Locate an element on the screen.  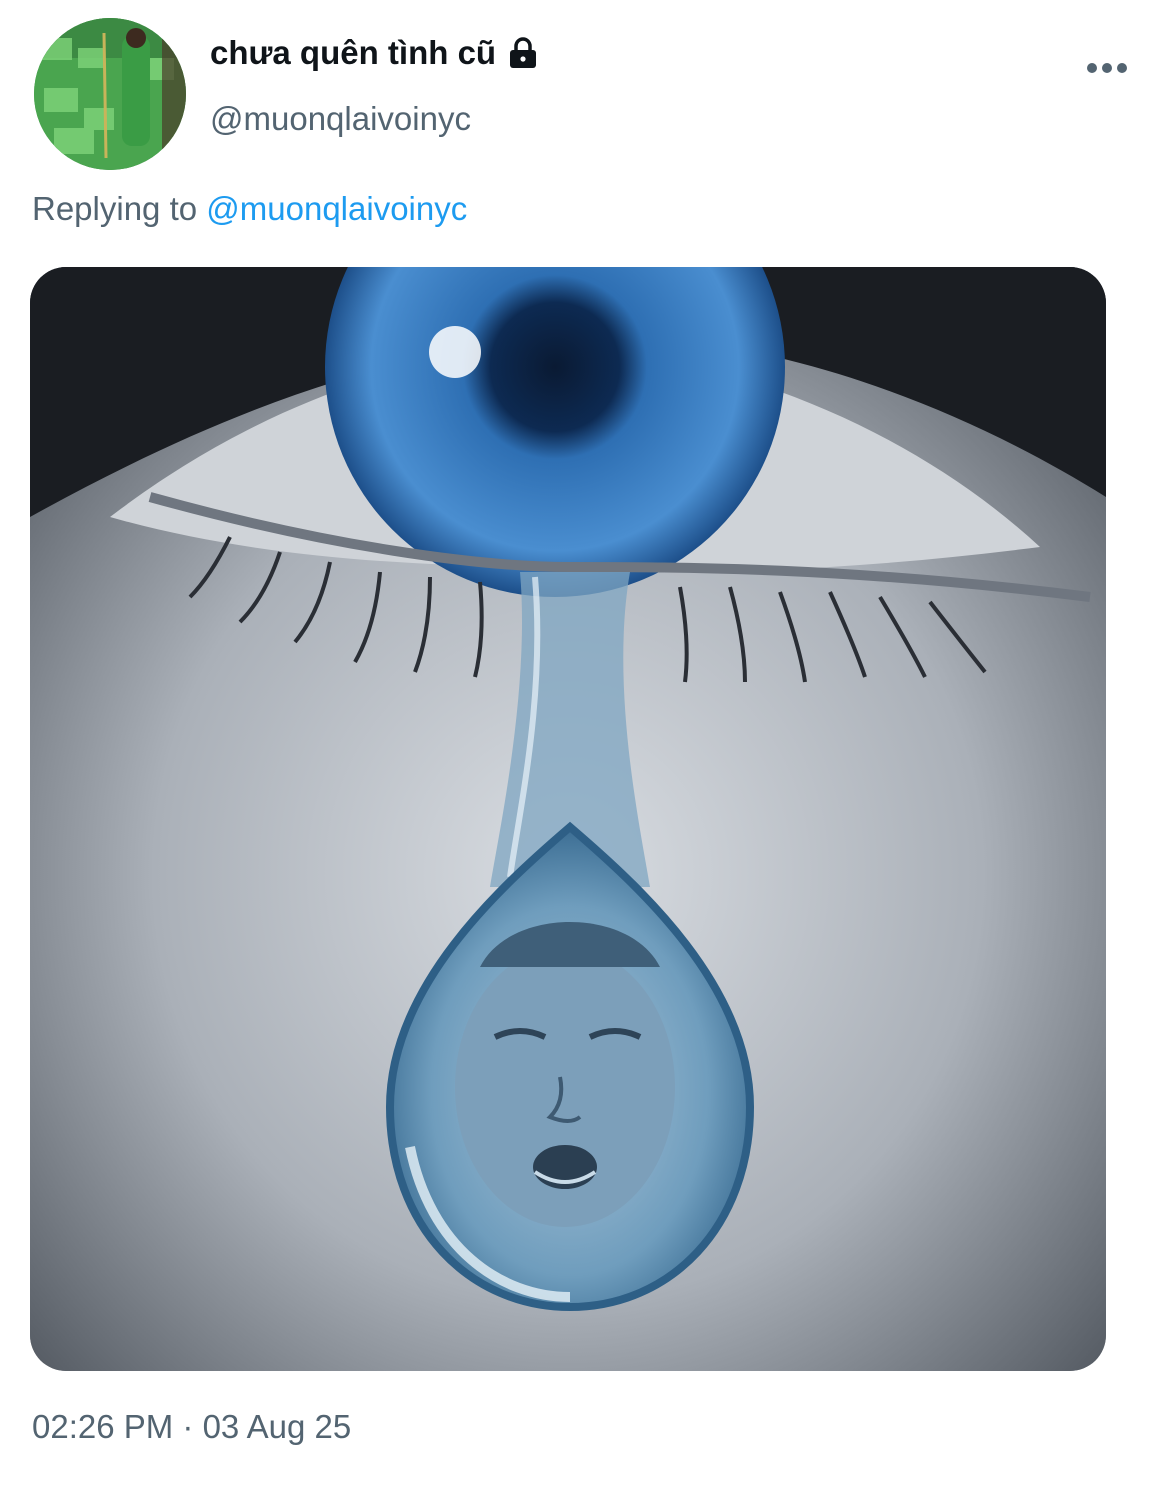
tweet-timestamp: 02:26 PM · 03 Aug 25 is located at coordinates (191, 1427).